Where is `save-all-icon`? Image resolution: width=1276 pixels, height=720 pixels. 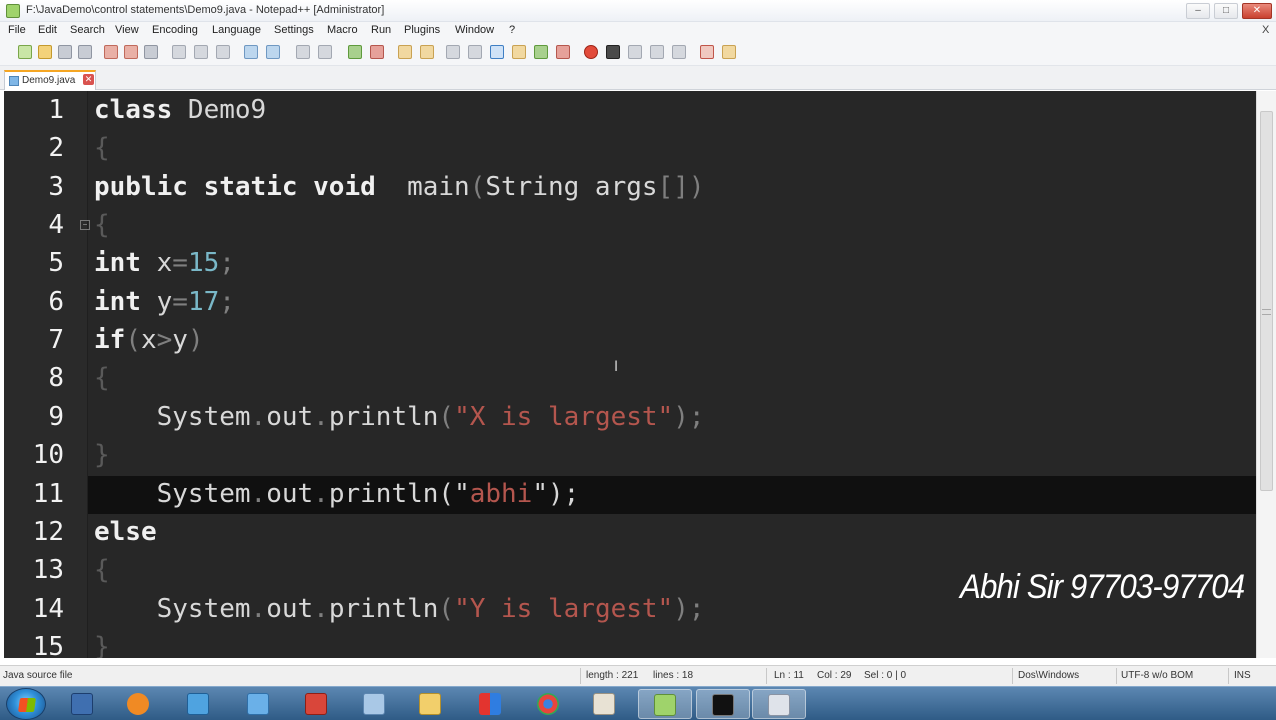 save-all-icon is located at coordinates (85, 52).